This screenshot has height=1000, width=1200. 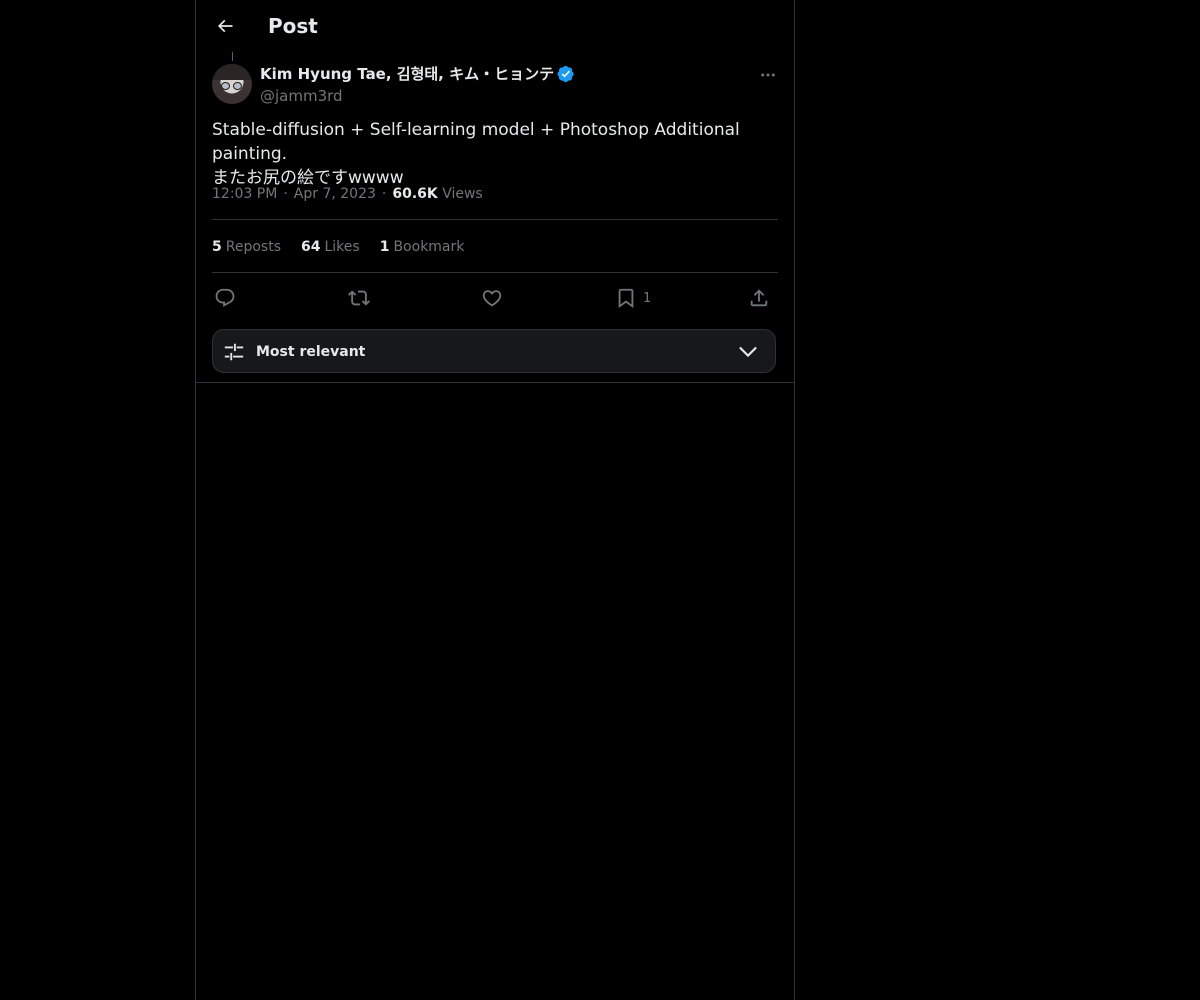 What do you see at coordinates (330, 247) in the screenshot?
I see `likes-stat: 64 Likes` at bounding box center [330, 247].